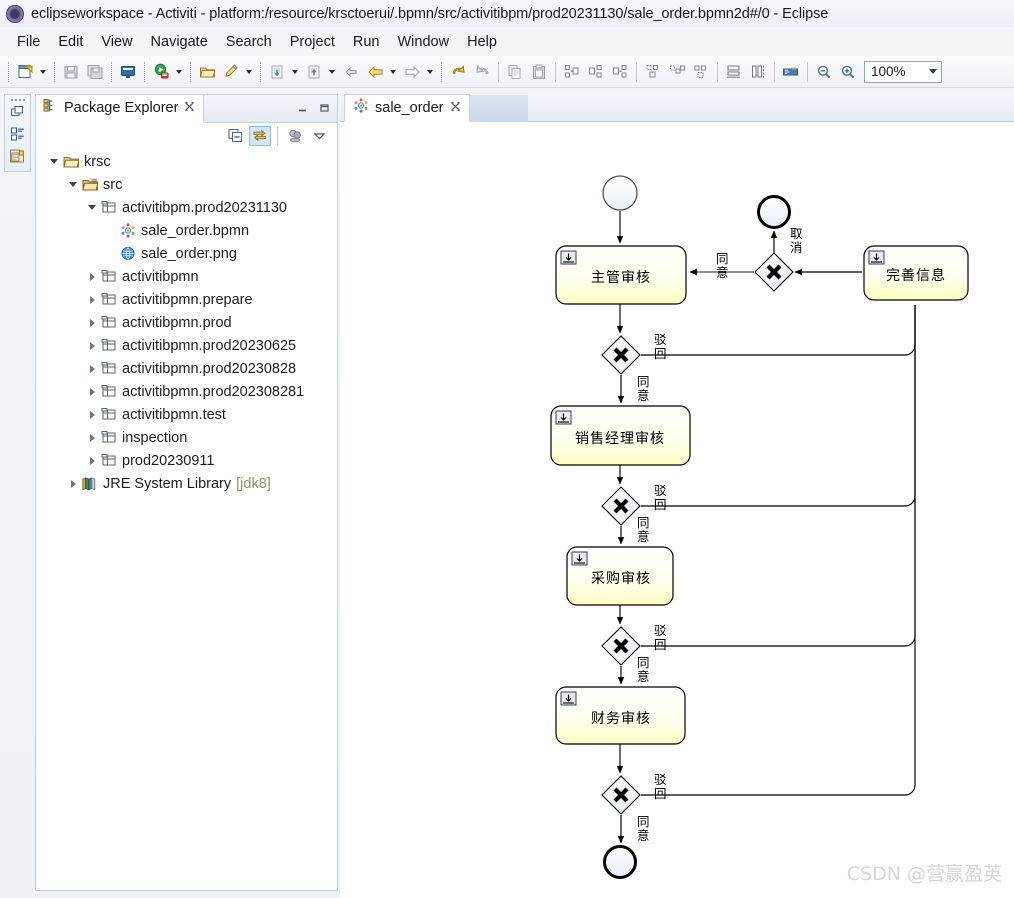 The width and height of the screenshot is (1014, 898). What do you see at coordinates (186, 276) in the screenshot?
I see `tree-item-package-activitibpmn: activitibpmn` at bounding box center [186, 276].